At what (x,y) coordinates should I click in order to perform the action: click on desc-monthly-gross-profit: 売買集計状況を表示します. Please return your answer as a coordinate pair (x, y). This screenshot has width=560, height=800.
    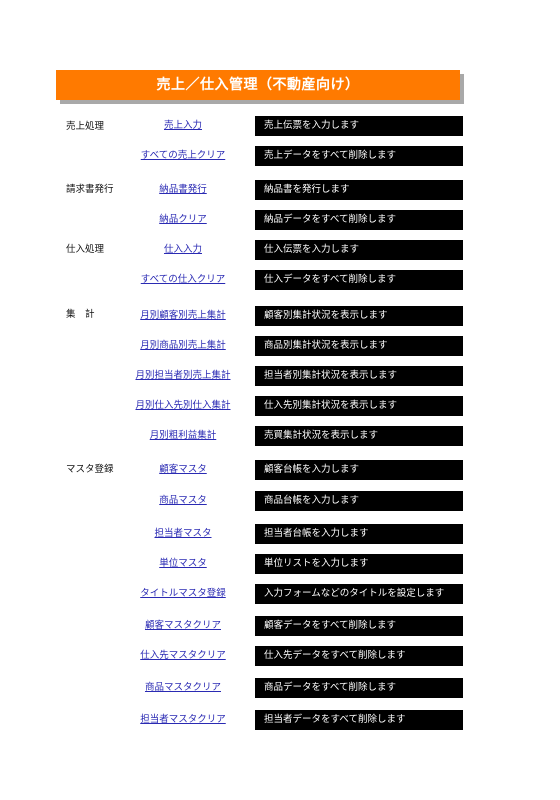
    Looking at the image, I should click on (359, 436).